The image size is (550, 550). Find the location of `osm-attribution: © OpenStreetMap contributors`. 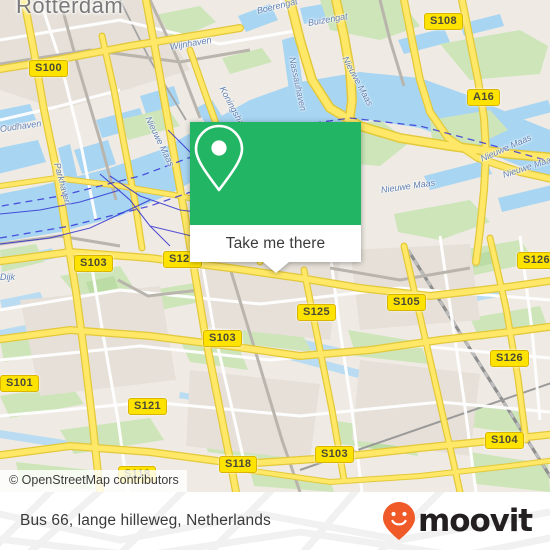

osm-attribution: © OpenStreetMap contributors is located at coordinates (93, 481).